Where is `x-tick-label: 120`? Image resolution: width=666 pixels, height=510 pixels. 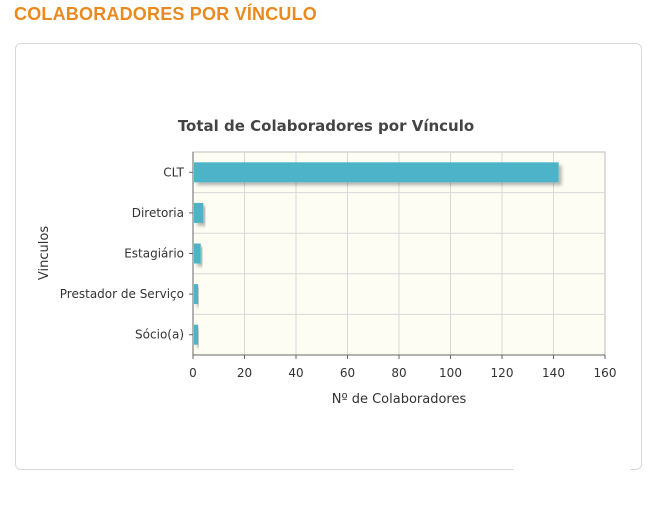
x-tick-label: 120 is located at coordinates (502, 373).